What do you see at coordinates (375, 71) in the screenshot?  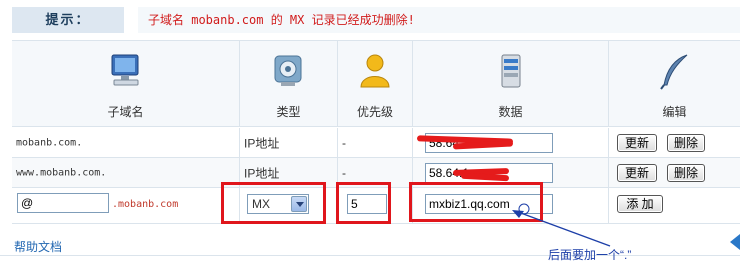 I see `user-icon` at bounding box center [375, 71].